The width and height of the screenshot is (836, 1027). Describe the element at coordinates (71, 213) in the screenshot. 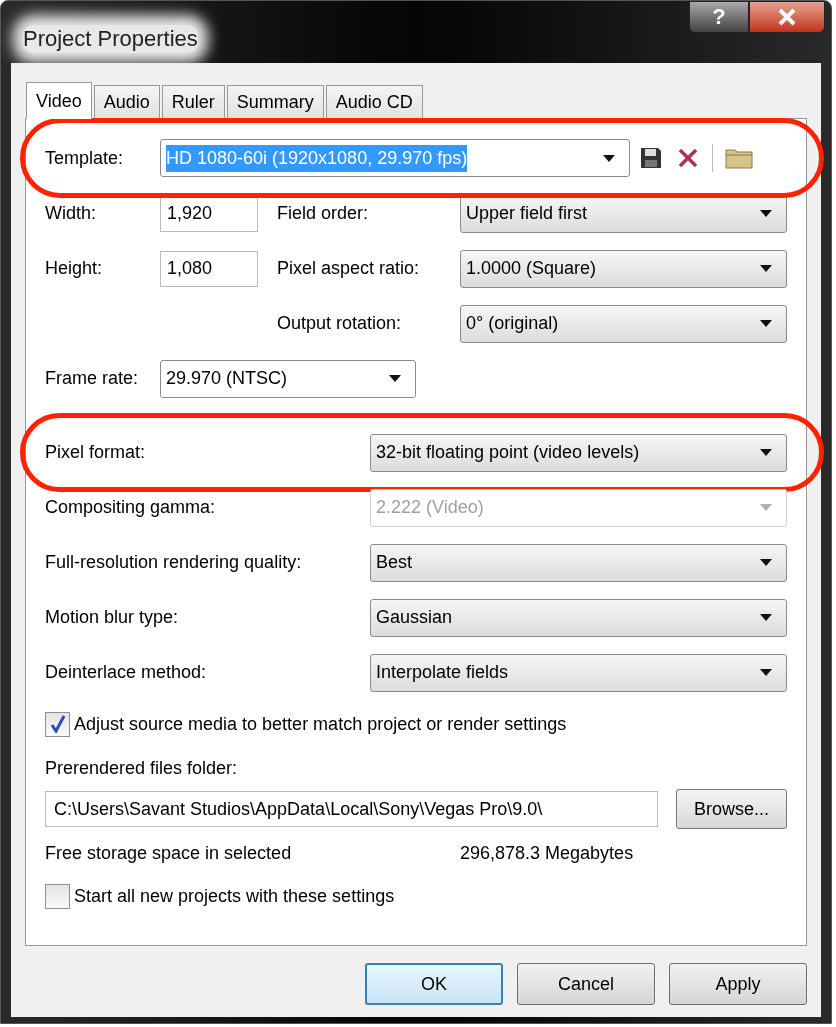

I see `field-label: Width:` at that location.